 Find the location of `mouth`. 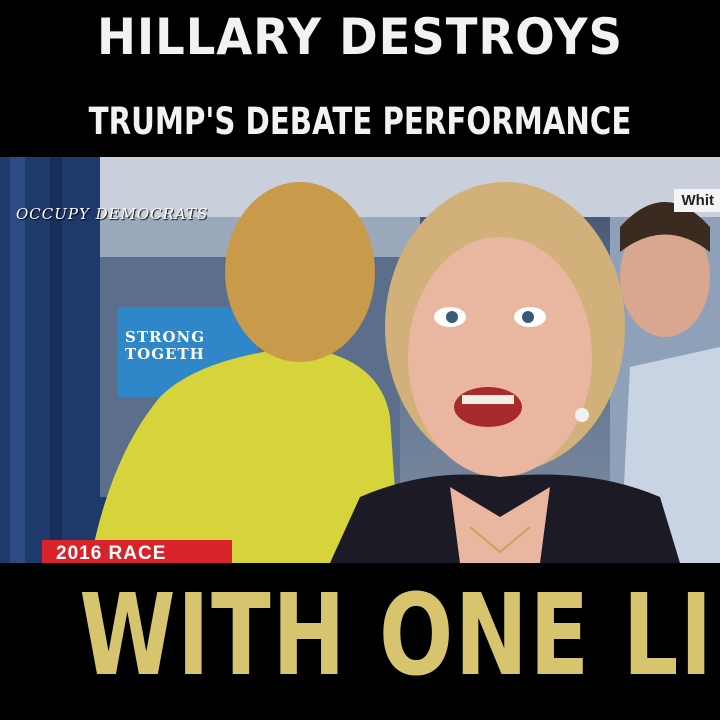

mouth is located at coordinates (488, 407).